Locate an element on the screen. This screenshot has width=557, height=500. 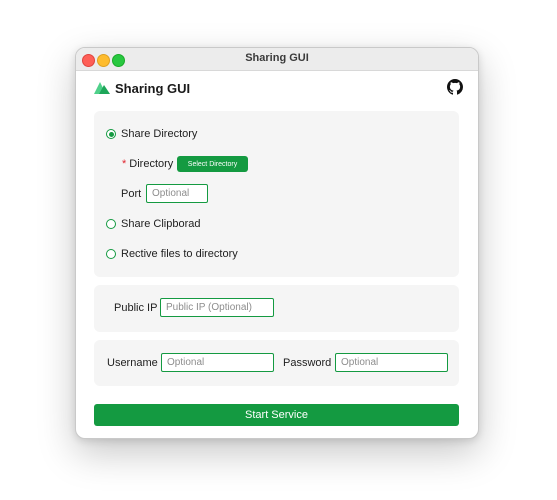
window-title: Sharing GUI is located at coordinates (277, 58).